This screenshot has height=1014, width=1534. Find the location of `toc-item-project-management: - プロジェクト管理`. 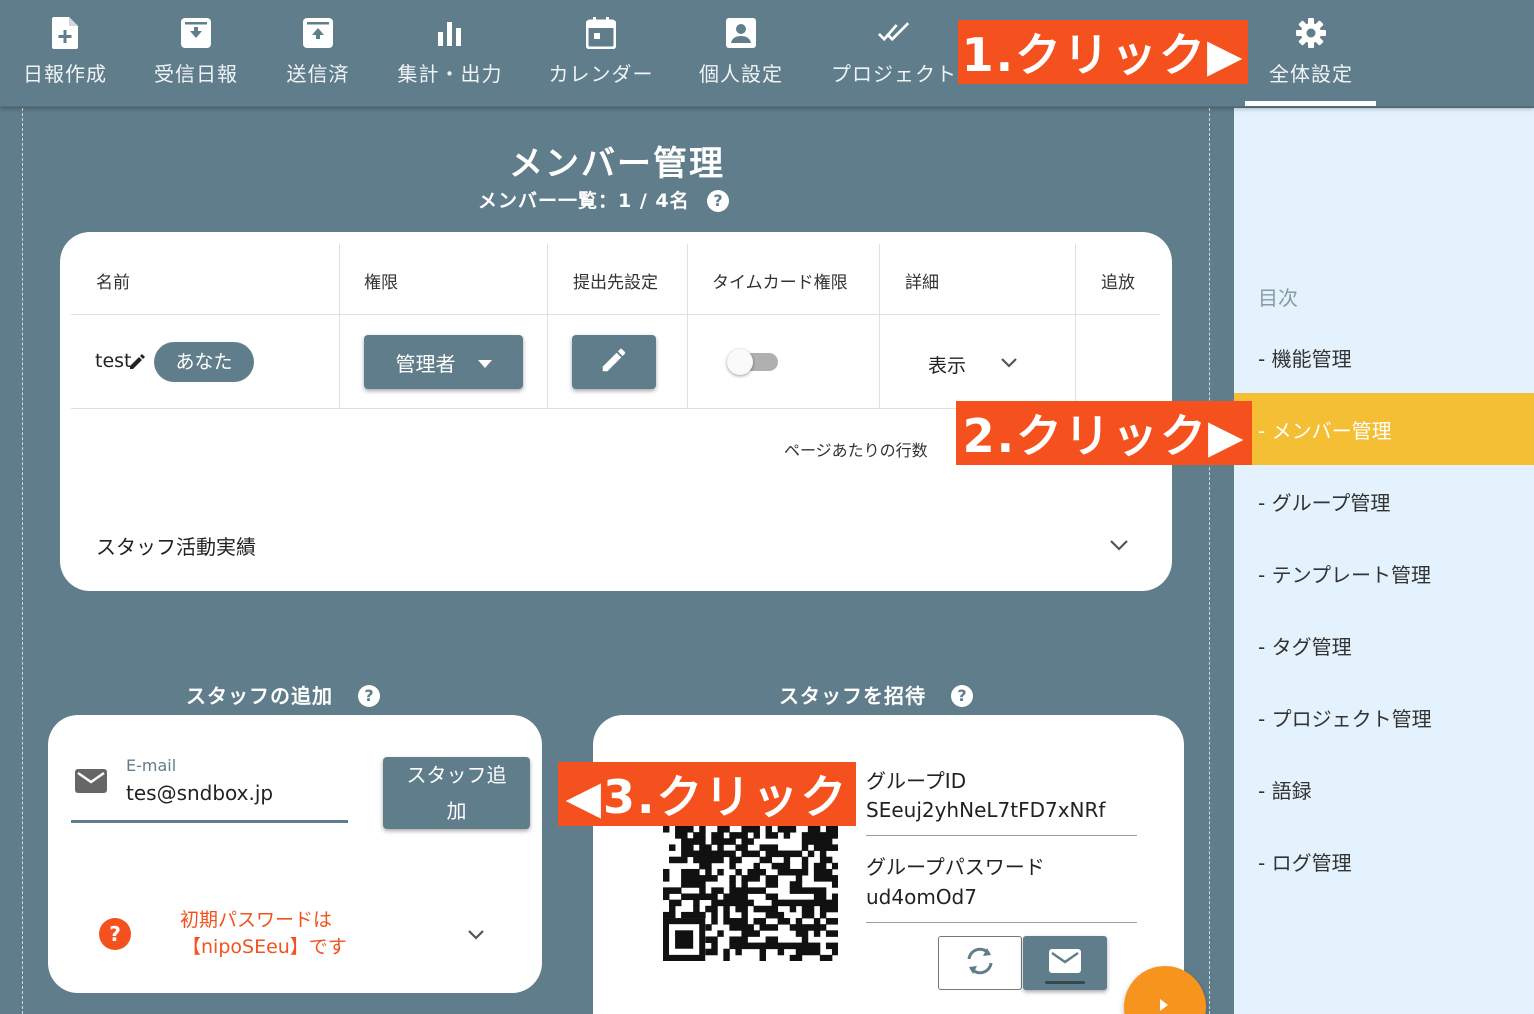

toc-item-project-management: - プロジェクト管理 is located at coordinates (1384, 717).